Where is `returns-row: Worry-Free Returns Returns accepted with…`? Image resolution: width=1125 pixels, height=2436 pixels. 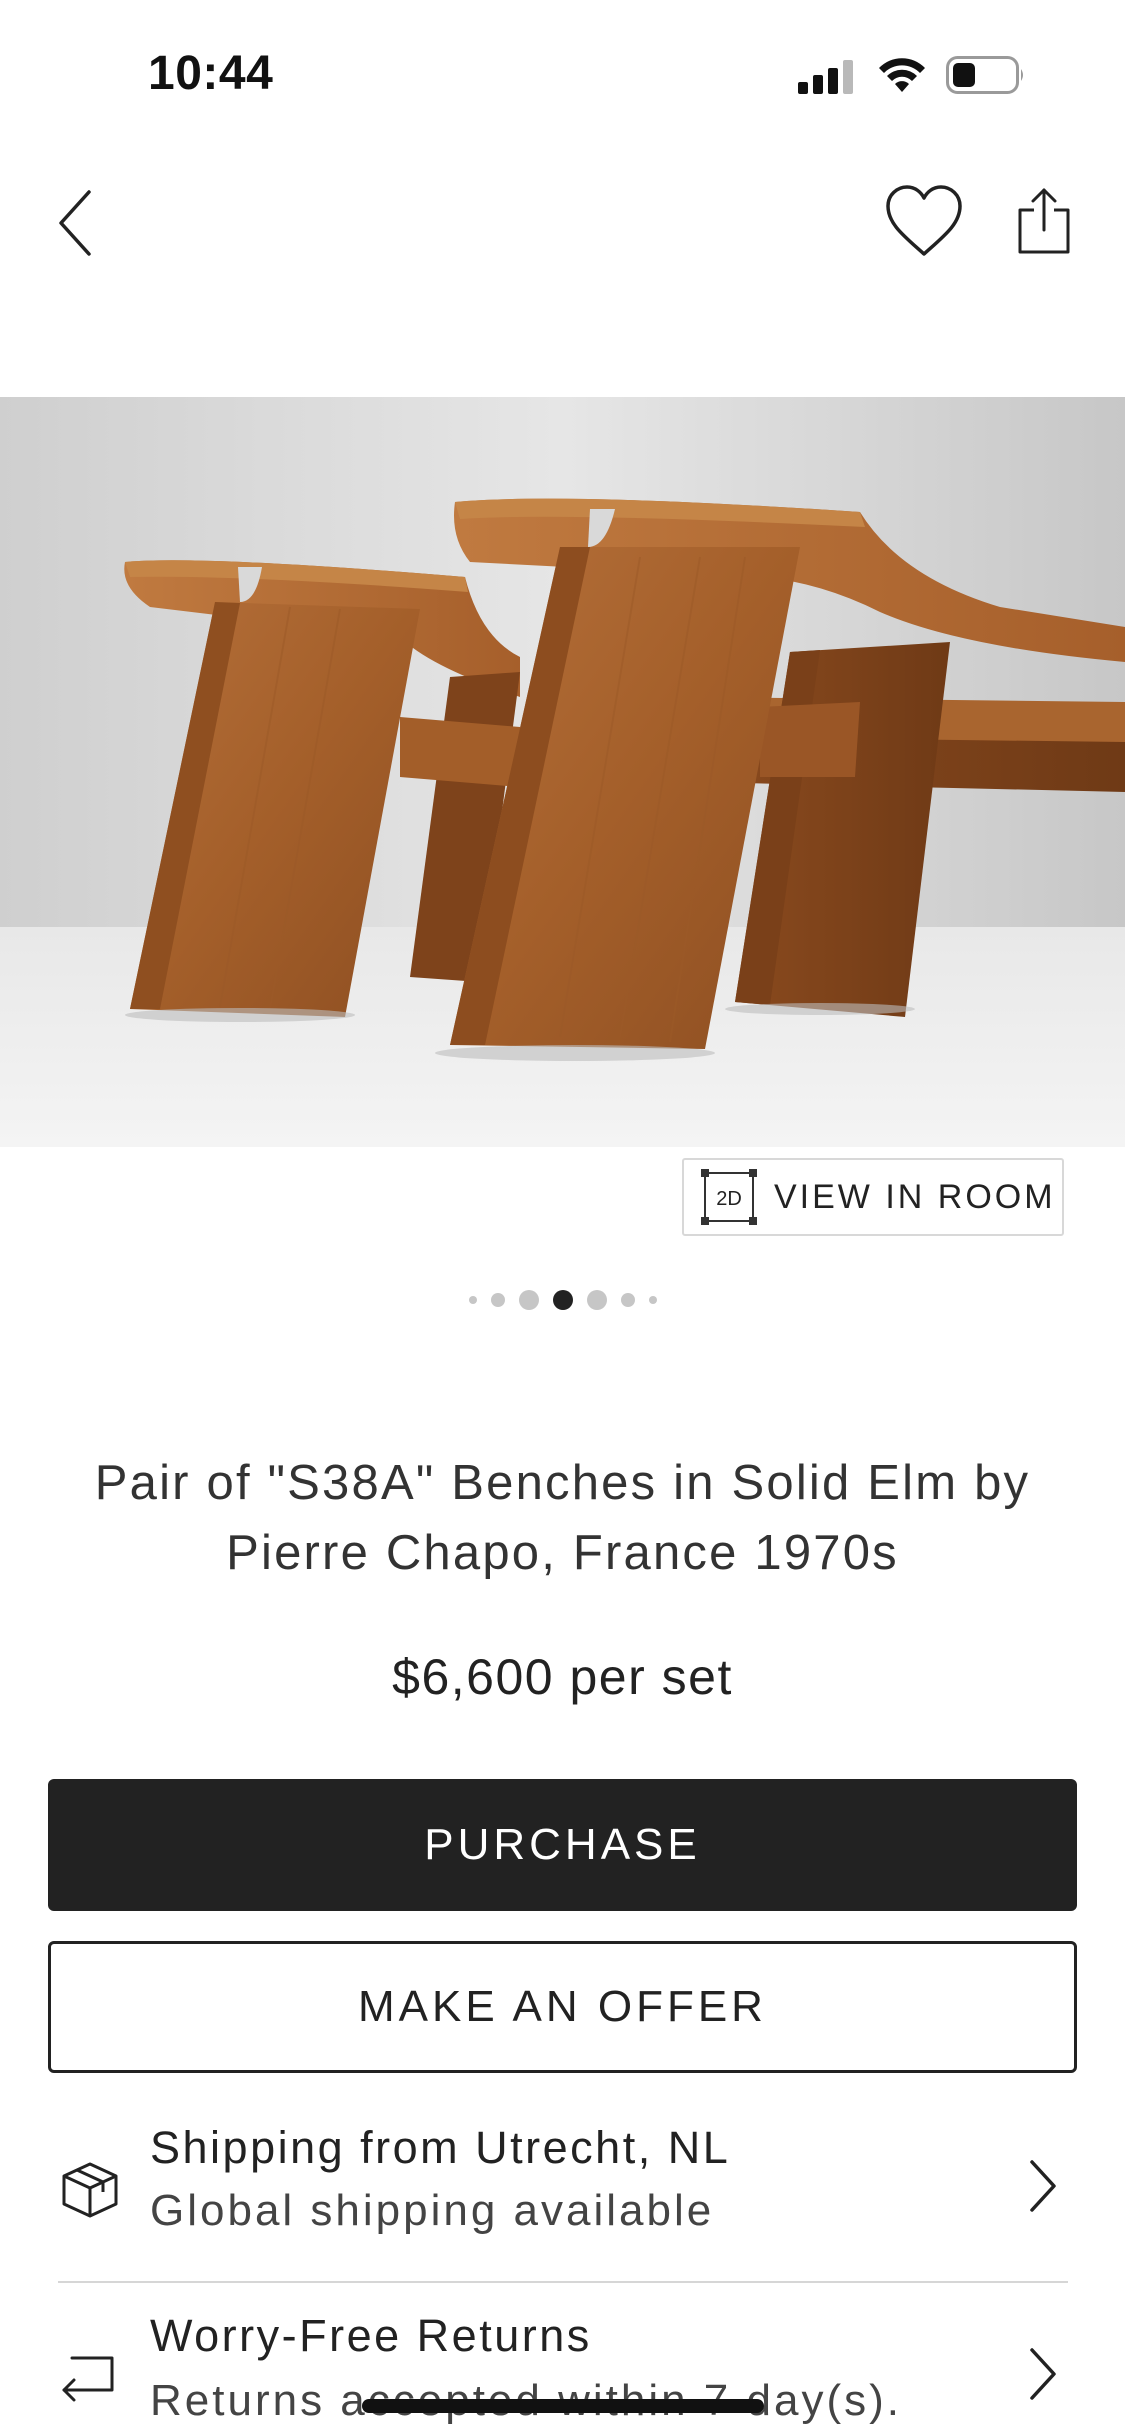
returns-row: Worry-Free Returns Returns accepted with… is located at coordinates (562, 2368).